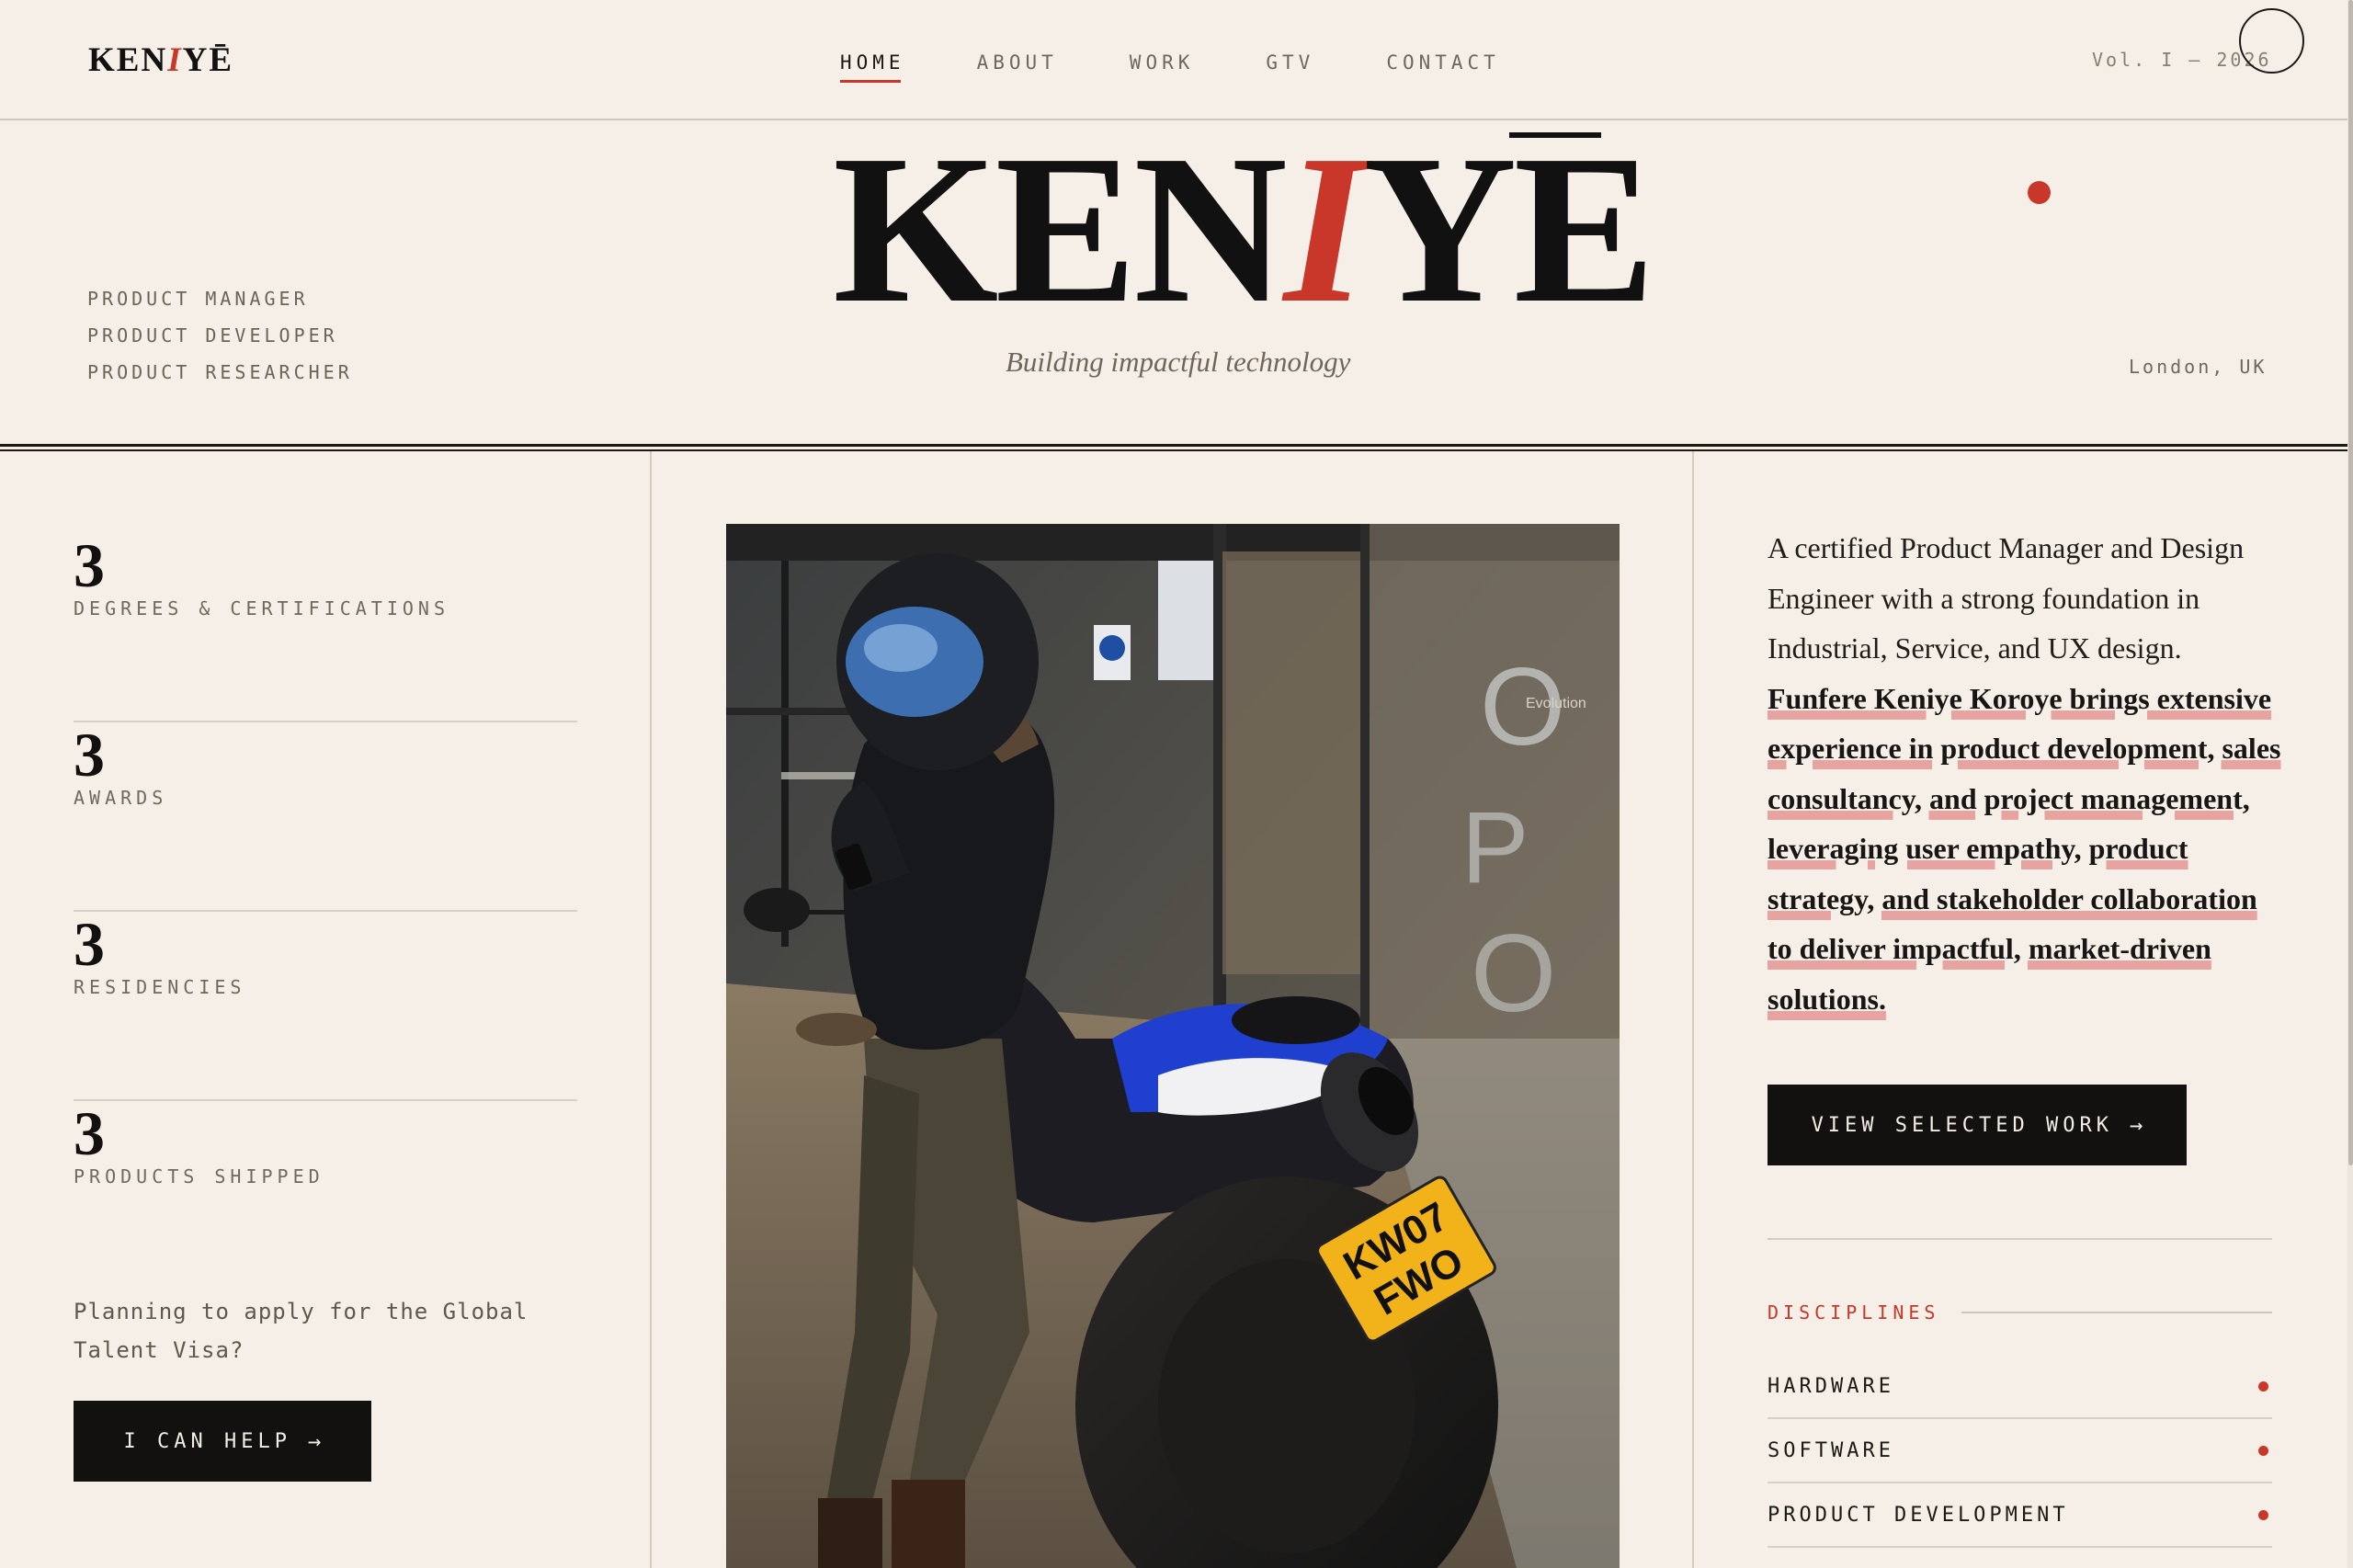 Image resolution: width=2353 pixels, height=1568 pixels. What do you see at coordinates (325, 1195) in the screenshot?
I see `stat-products: 3 PRODUCTS SHIPPED` at bounding box center [325, 1195].